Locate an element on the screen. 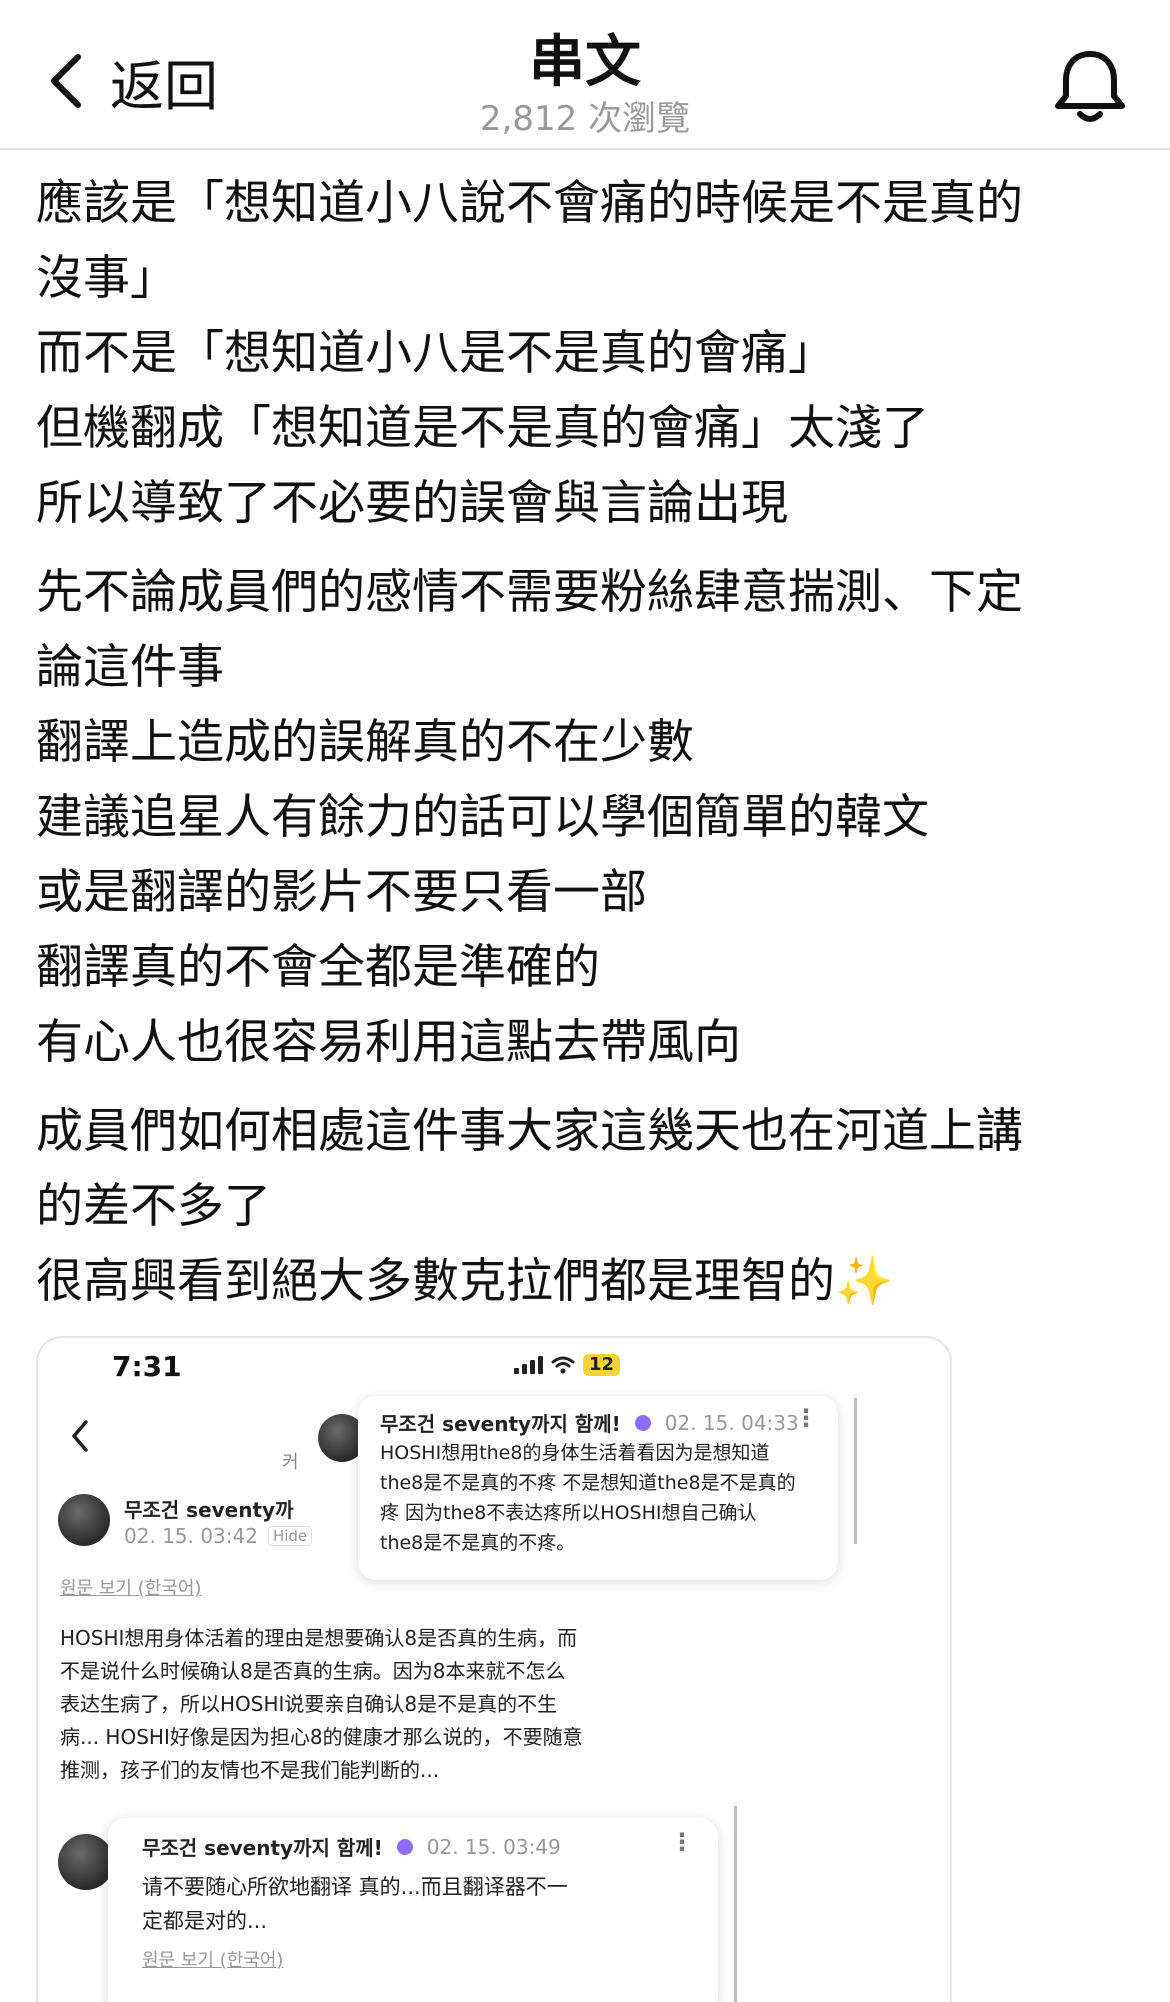 This screenshot has width=1170, height=2002. post-line: 但機翻成「想知道是不是真的會痛」太淺了 is located at coordinates (482, 428).